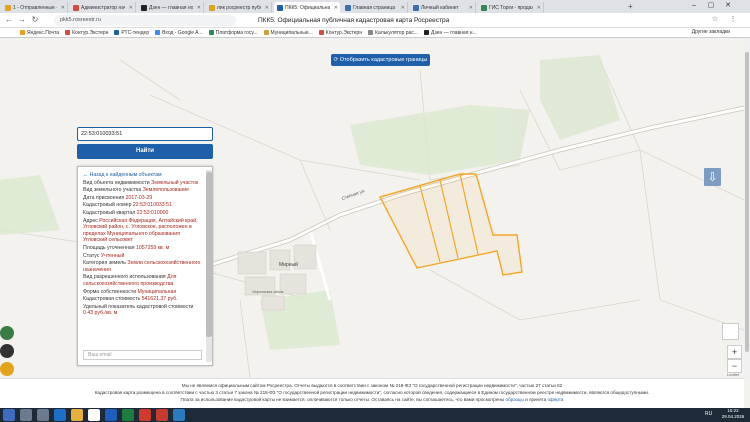  Describe the element at coordinates (117, 182) in the screenshot. I see `detail-label: Вид объекта недвижимости` at that location.